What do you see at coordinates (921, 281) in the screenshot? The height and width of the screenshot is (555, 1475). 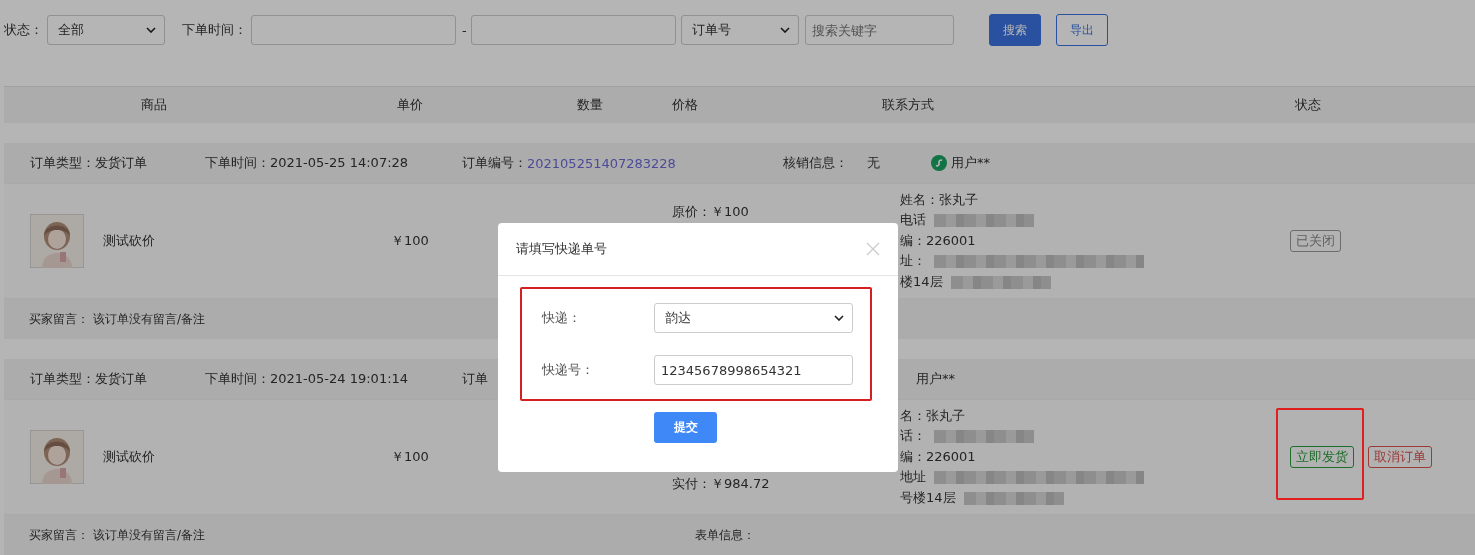 I see `contact-line: 楼14层` at bounding box center [921, 281].